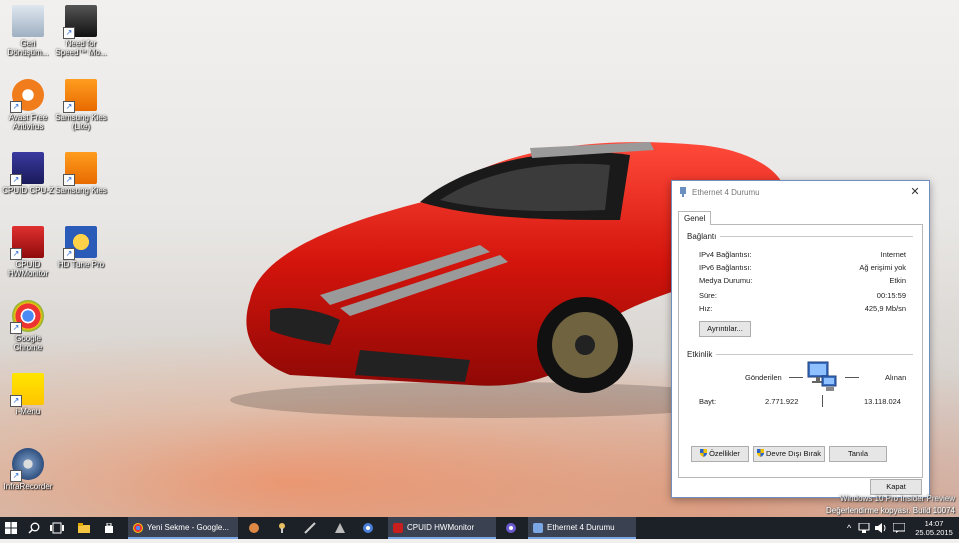  I want to click on desktop-icon-avast: ↗ Avast Free Antivirus, so click(28, 105).